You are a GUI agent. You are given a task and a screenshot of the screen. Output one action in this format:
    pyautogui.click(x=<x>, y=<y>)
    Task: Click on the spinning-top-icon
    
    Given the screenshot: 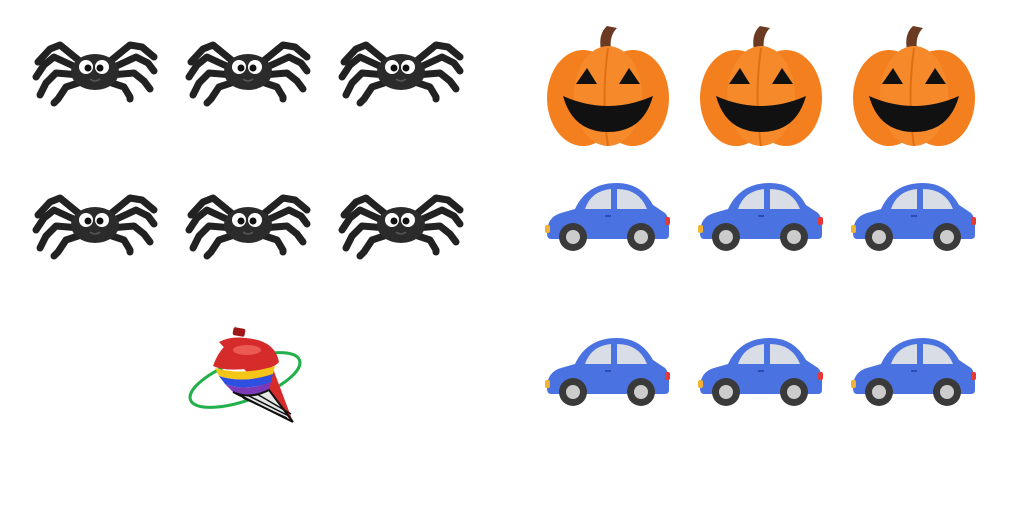 What is the action you would take?
    pyautogui.click(x=248, y=377)
    